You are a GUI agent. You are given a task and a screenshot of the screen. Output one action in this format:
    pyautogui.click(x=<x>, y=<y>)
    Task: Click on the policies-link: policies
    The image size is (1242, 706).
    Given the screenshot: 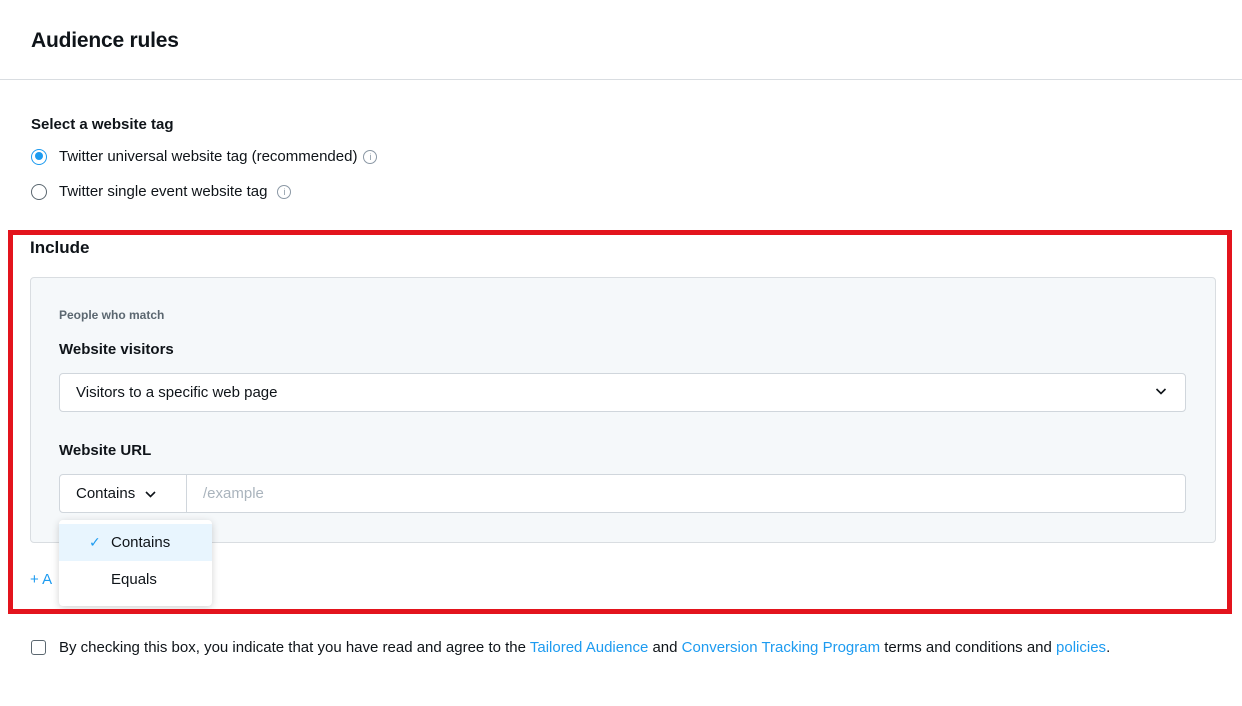 What is the action you would take?
    pyautogui.click(x=1081, y=647)
    